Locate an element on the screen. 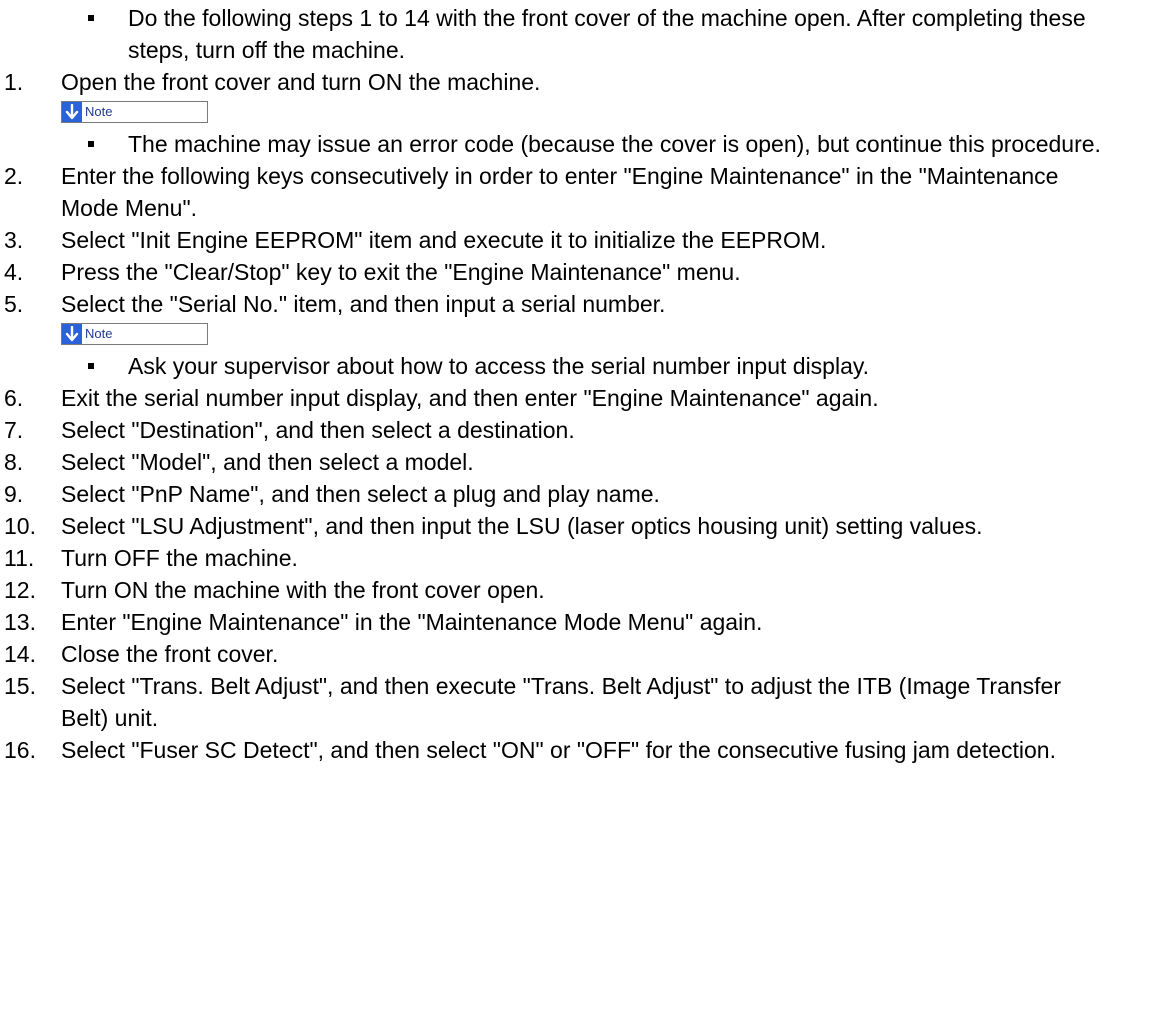 This screenshot has width=1151, height=1022. step-text: Turn OFF the machine. is located at coordinates (179, 558).